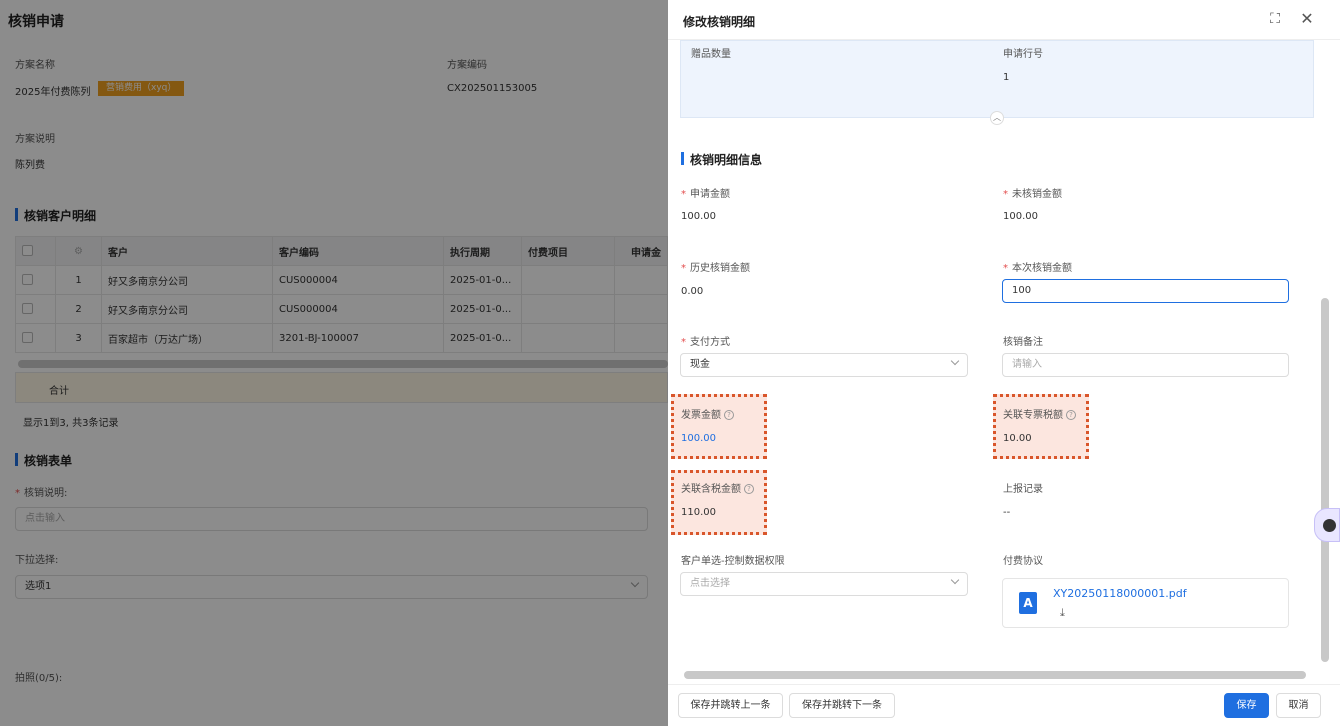 The width and height of the screenshot is (1340, 726). I want to click on tax-included-value: 110.00, so click(698, 512).